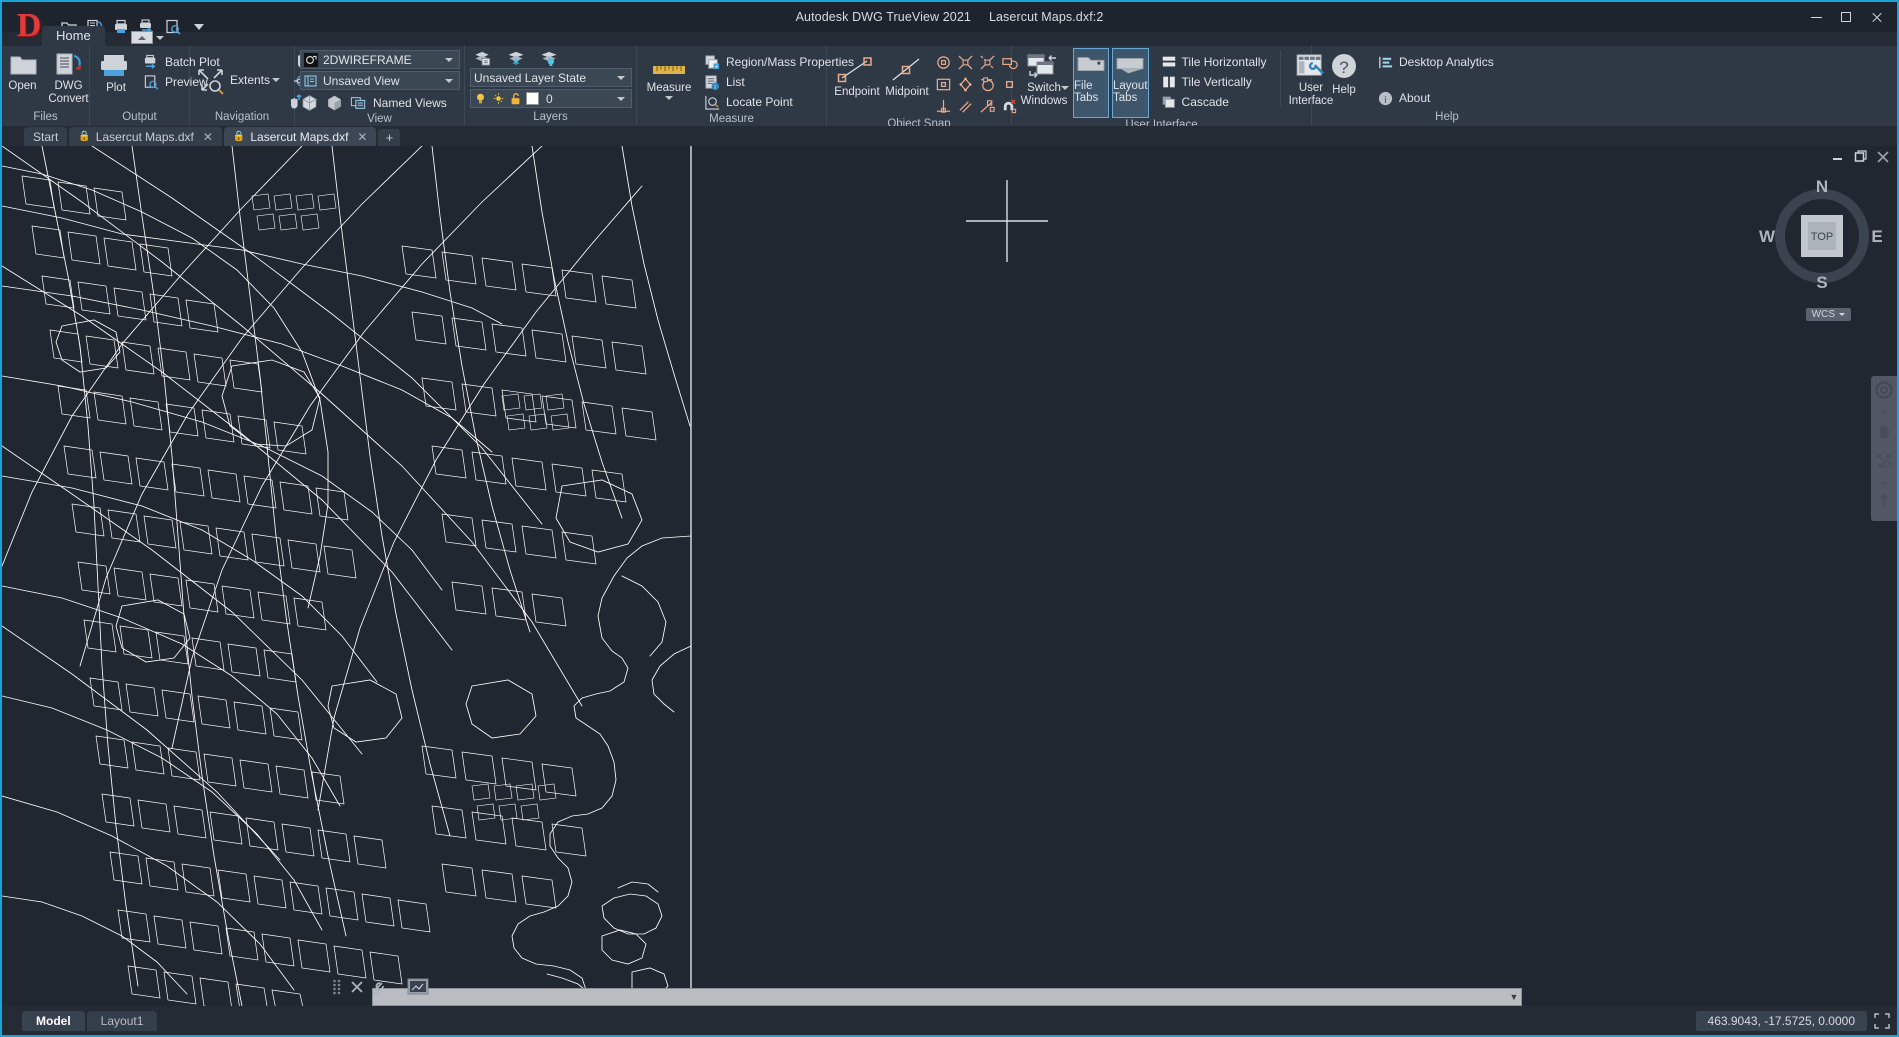 The width and height of the screenshot is (1899, 1037). Describe the element at coordinates (735, 82) in the screenshot. I see `list-label: List` at that location.